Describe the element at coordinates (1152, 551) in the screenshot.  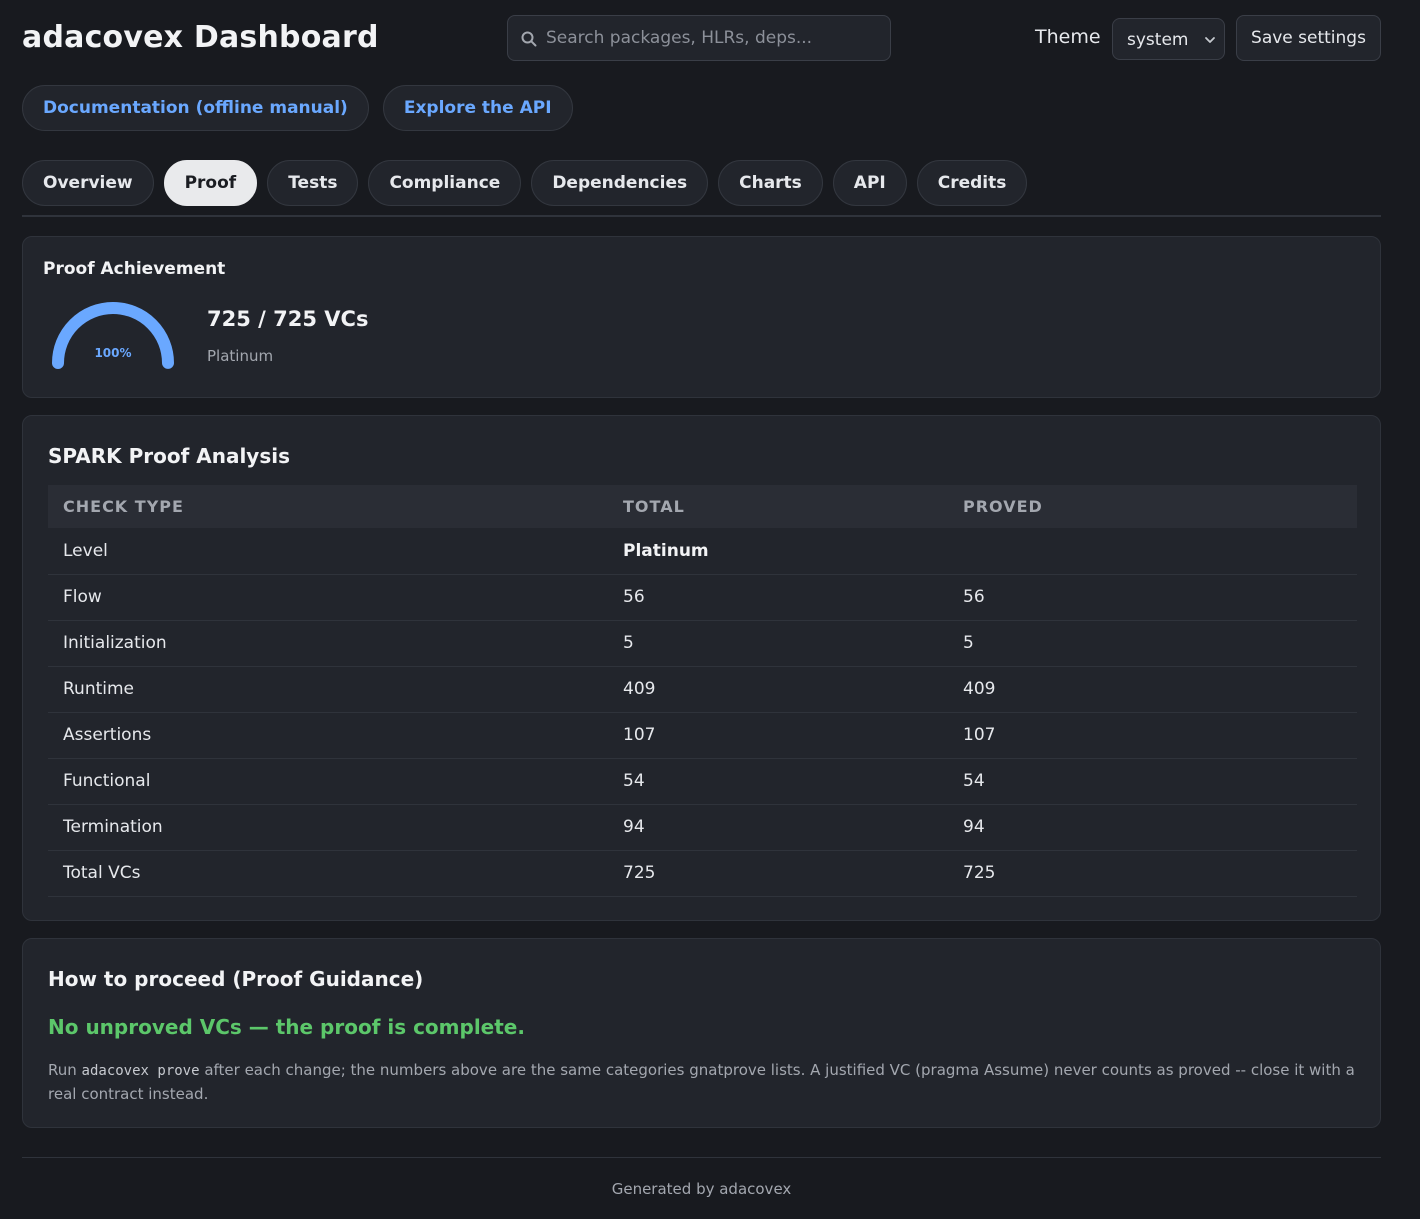
I see `empty-cell` at that location.